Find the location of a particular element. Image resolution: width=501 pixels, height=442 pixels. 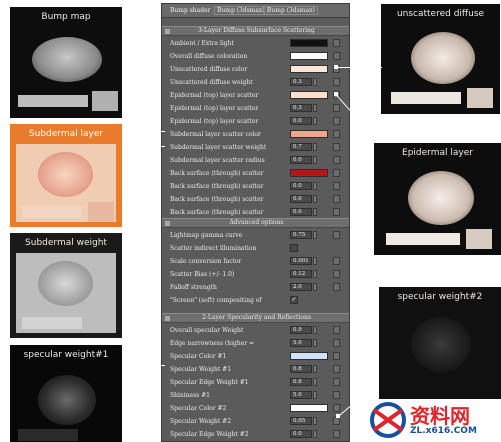

numeric-field: 0.7 is located at coordinates (301, 147).